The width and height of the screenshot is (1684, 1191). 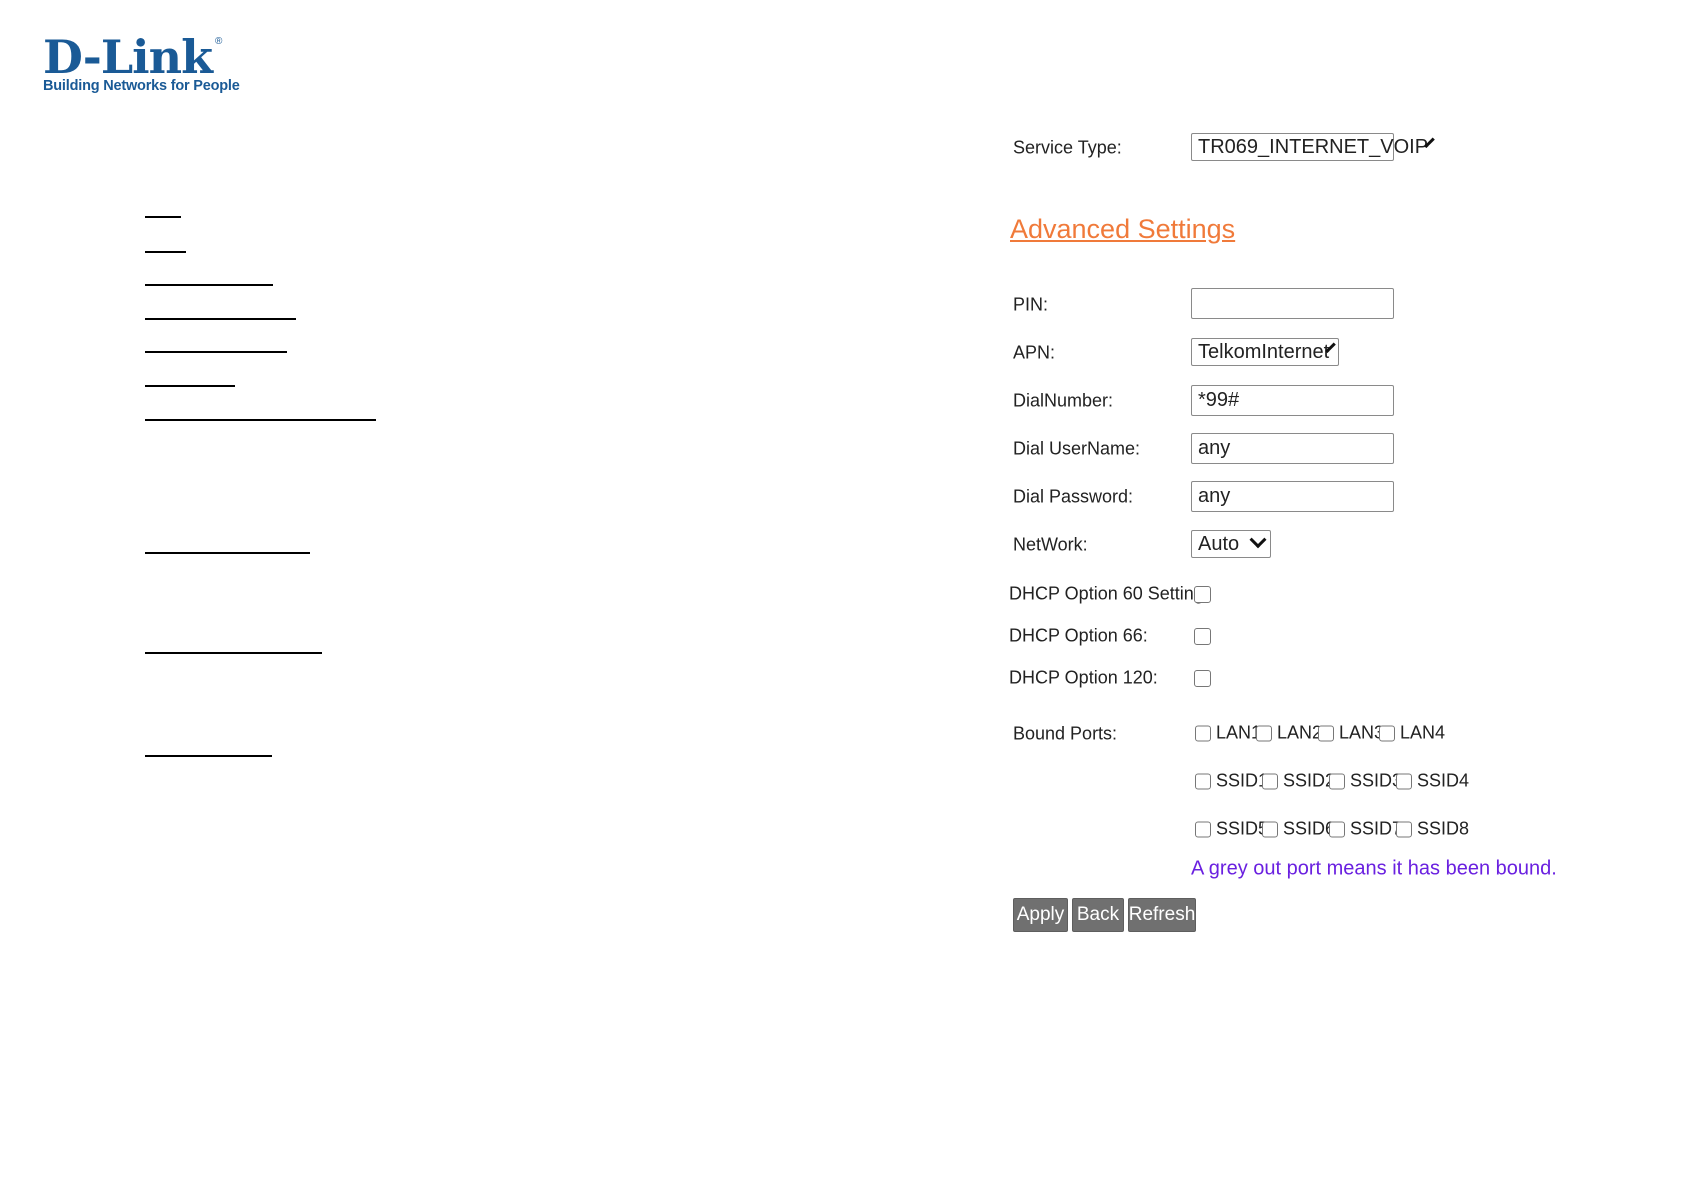 I want to click on logo-registered: ®, so click(x=219, y=41).